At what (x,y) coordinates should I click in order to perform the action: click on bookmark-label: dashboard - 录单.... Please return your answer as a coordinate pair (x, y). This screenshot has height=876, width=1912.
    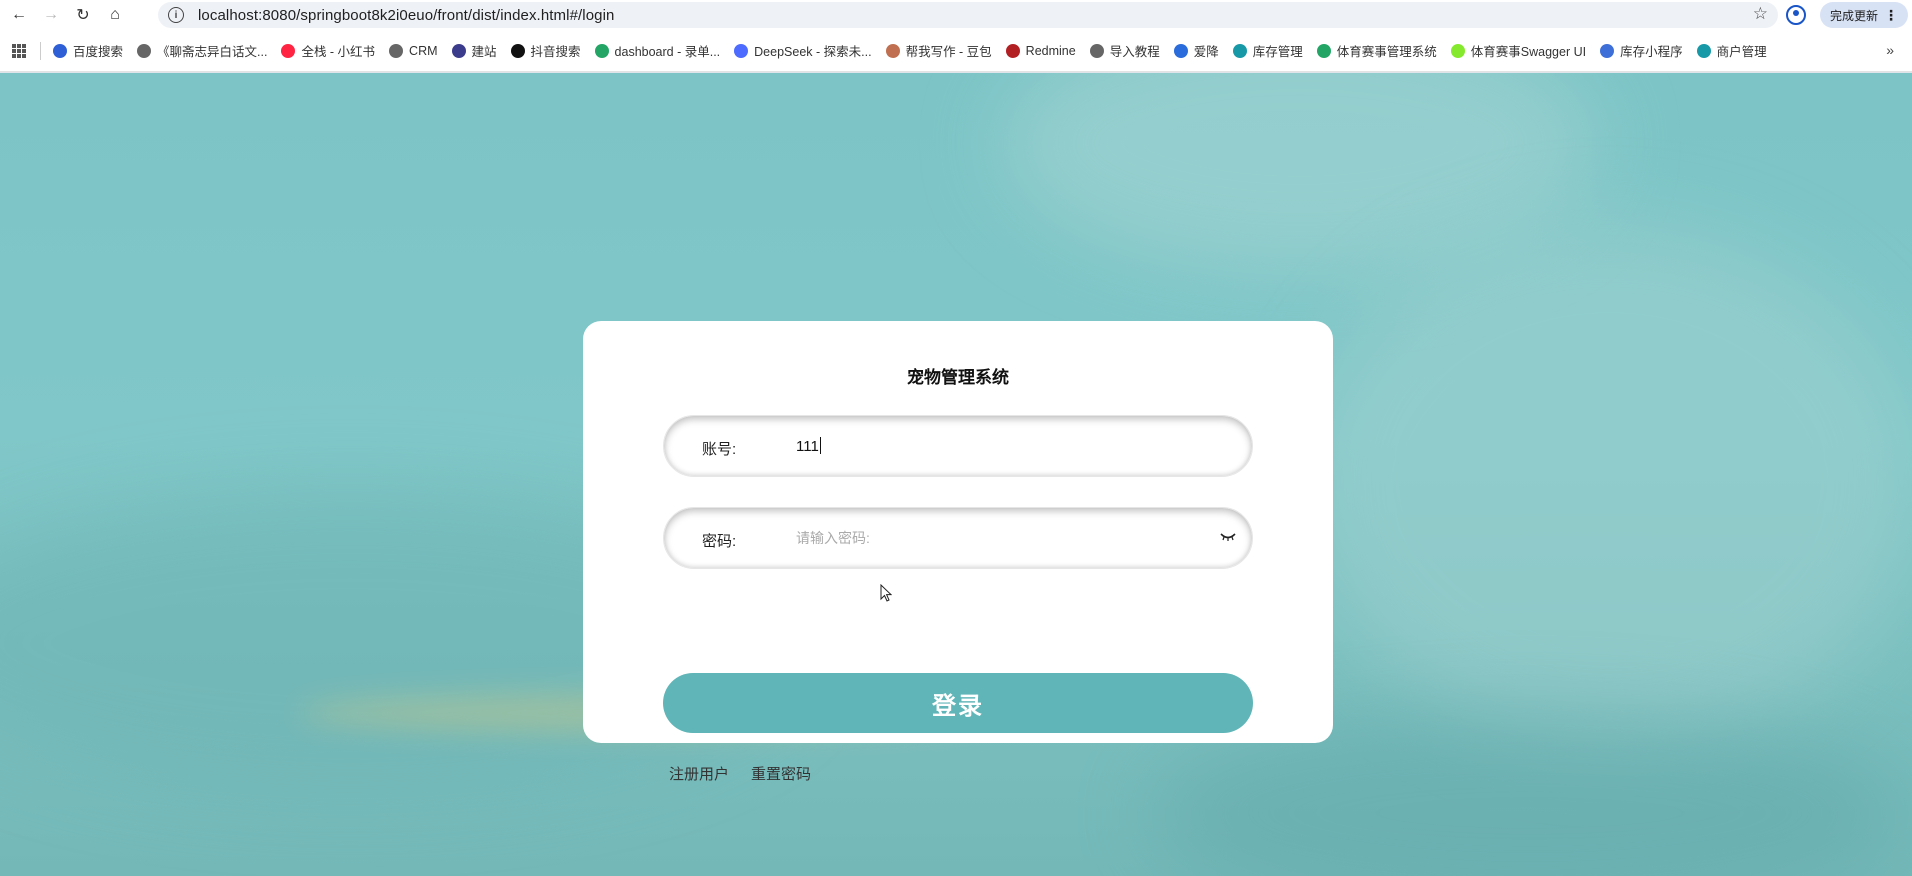
    Looking at the image, I should click on (667, 52).